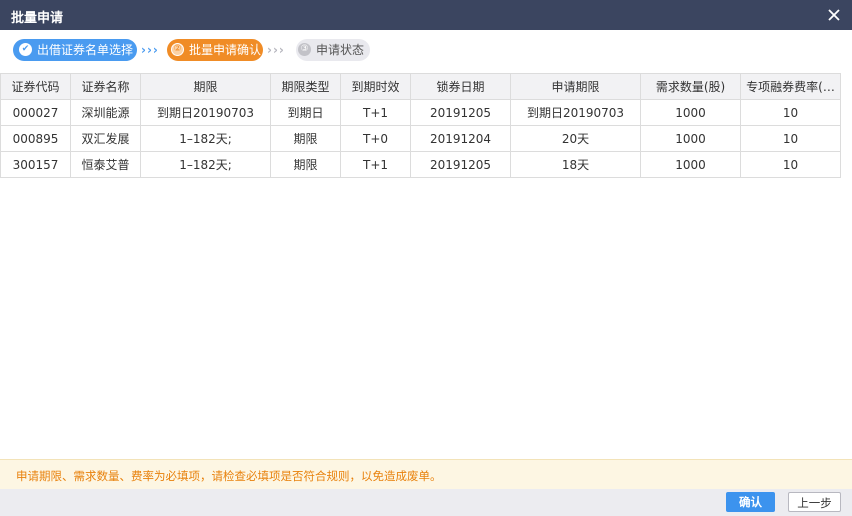  What do you see at coordinates (426, 15) in the screenshot?
I see `dialog-titlebar: 批量申请` at bounding box center [426, 15].